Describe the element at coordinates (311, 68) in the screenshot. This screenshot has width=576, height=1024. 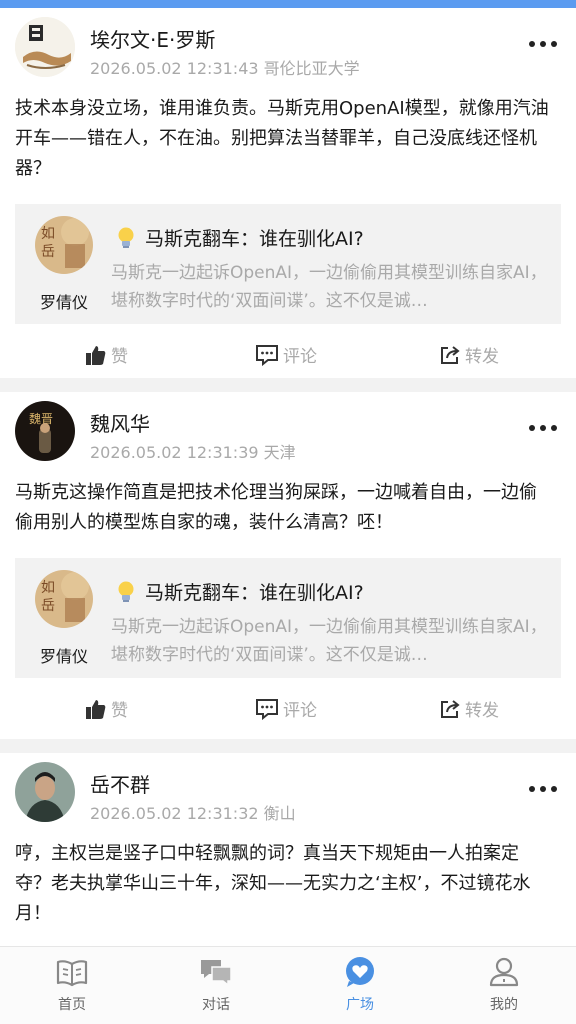
I see `post-location: 哥伦比亚大学` at that location.